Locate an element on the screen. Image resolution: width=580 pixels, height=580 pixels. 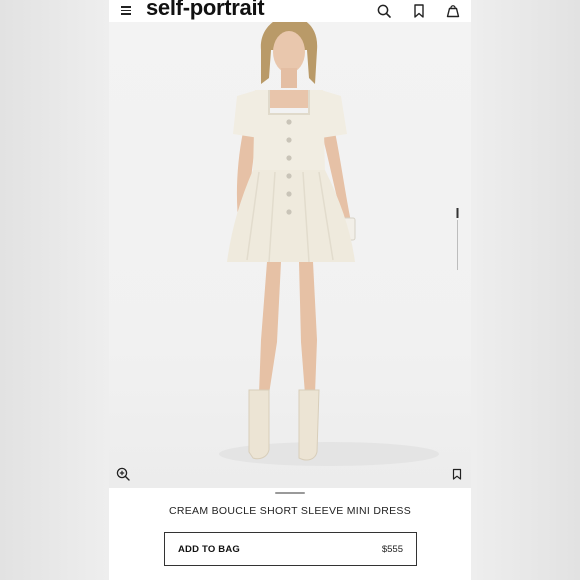
site-header: self-portrait is located at coordinates (290, 11).